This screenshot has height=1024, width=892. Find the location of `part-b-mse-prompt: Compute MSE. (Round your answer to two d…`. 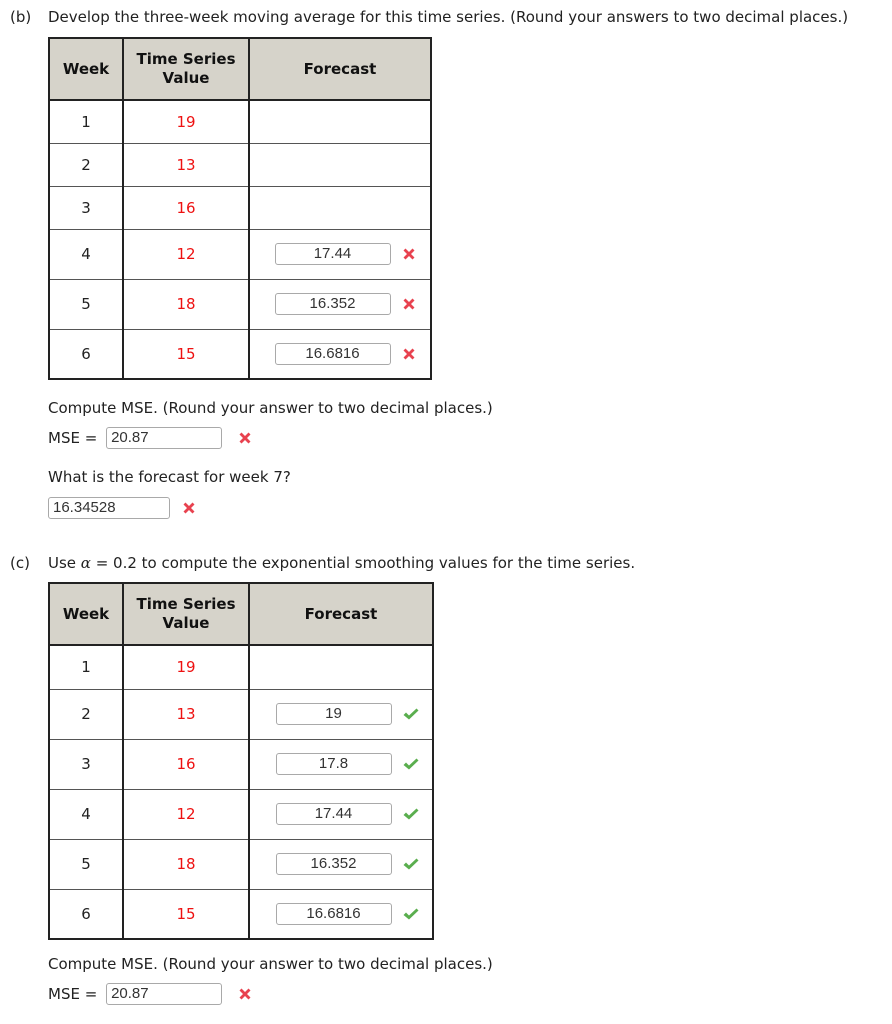

part-b-mse-prompt: Compute MSE. (Round your answer to two d… is located at coordinates (270, 408).